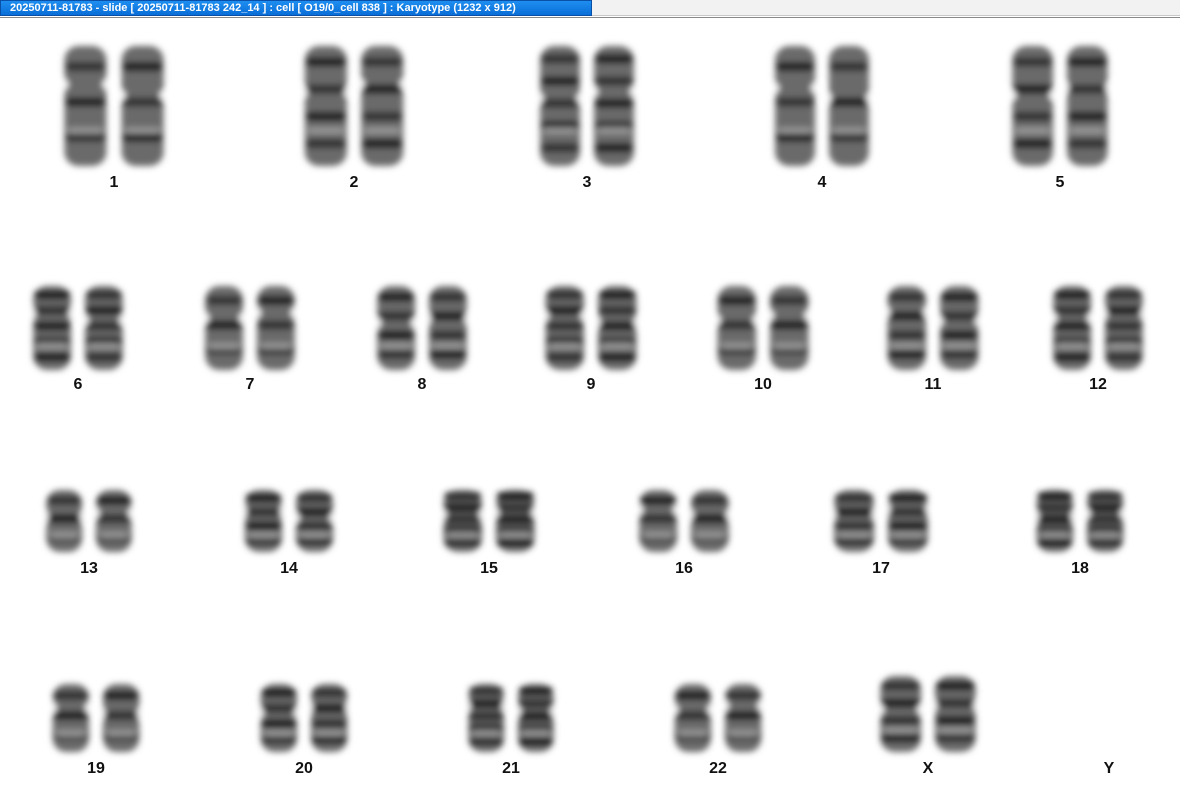 The width and height of the screenshot is (1180, 793). I want to click on chromosome-slot-12: 12, so click(1098, 337).